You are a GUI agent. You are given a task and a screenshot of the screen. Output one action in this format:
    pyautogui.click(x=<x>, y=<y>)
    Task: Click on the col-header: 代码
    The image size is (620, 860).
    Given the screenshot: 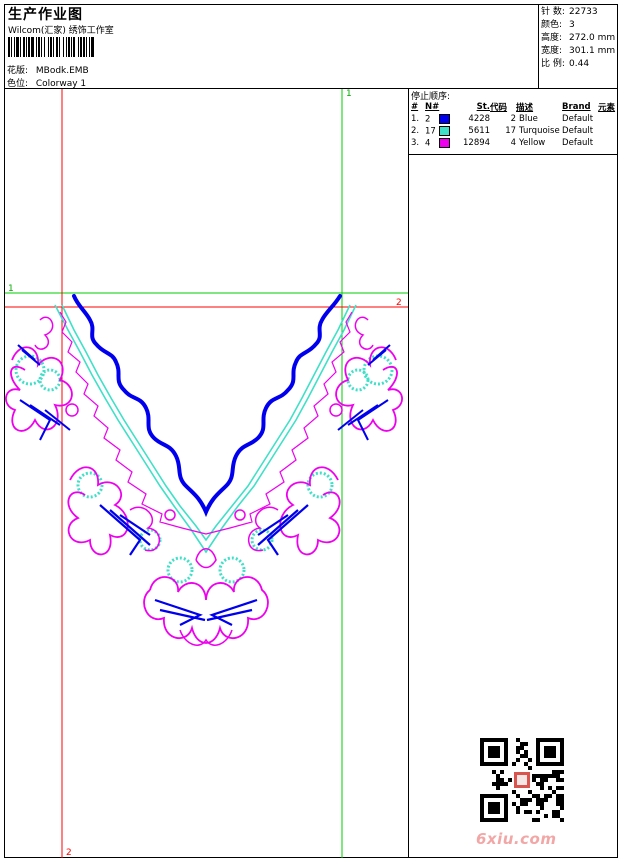 What is the action you would take?
    pyautogui.click(x=499, y=108)
    